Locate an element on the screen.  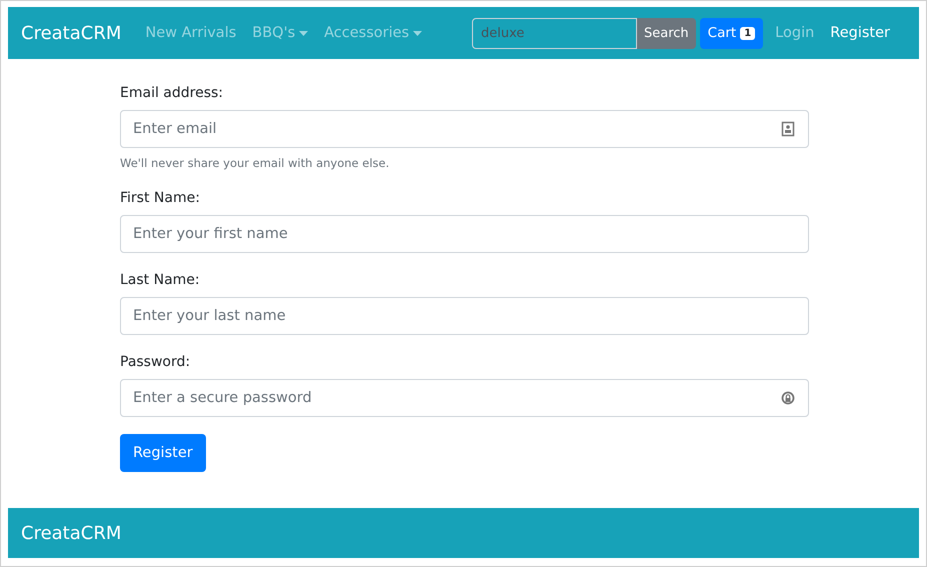
input-field: Enter your last name is located at coordinates (464, 316).